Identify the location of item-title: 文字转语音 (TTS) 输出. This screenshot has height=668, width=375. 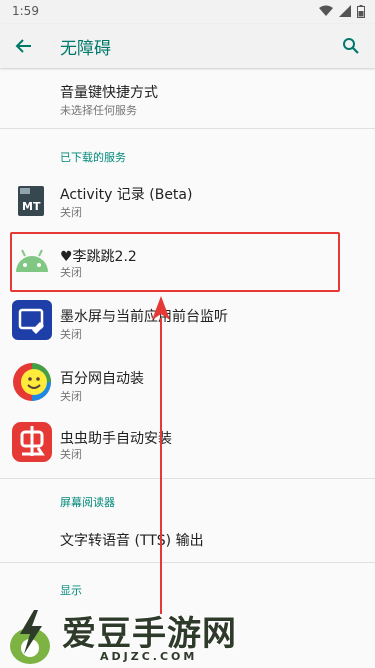
(132, 541).